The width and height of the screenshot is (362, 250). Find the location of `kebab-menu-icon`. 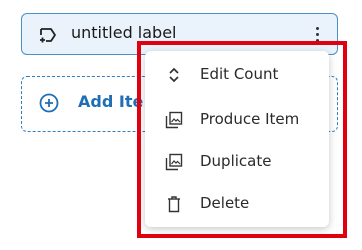

kebab-menu-icon is located at coordinates (317, 34).